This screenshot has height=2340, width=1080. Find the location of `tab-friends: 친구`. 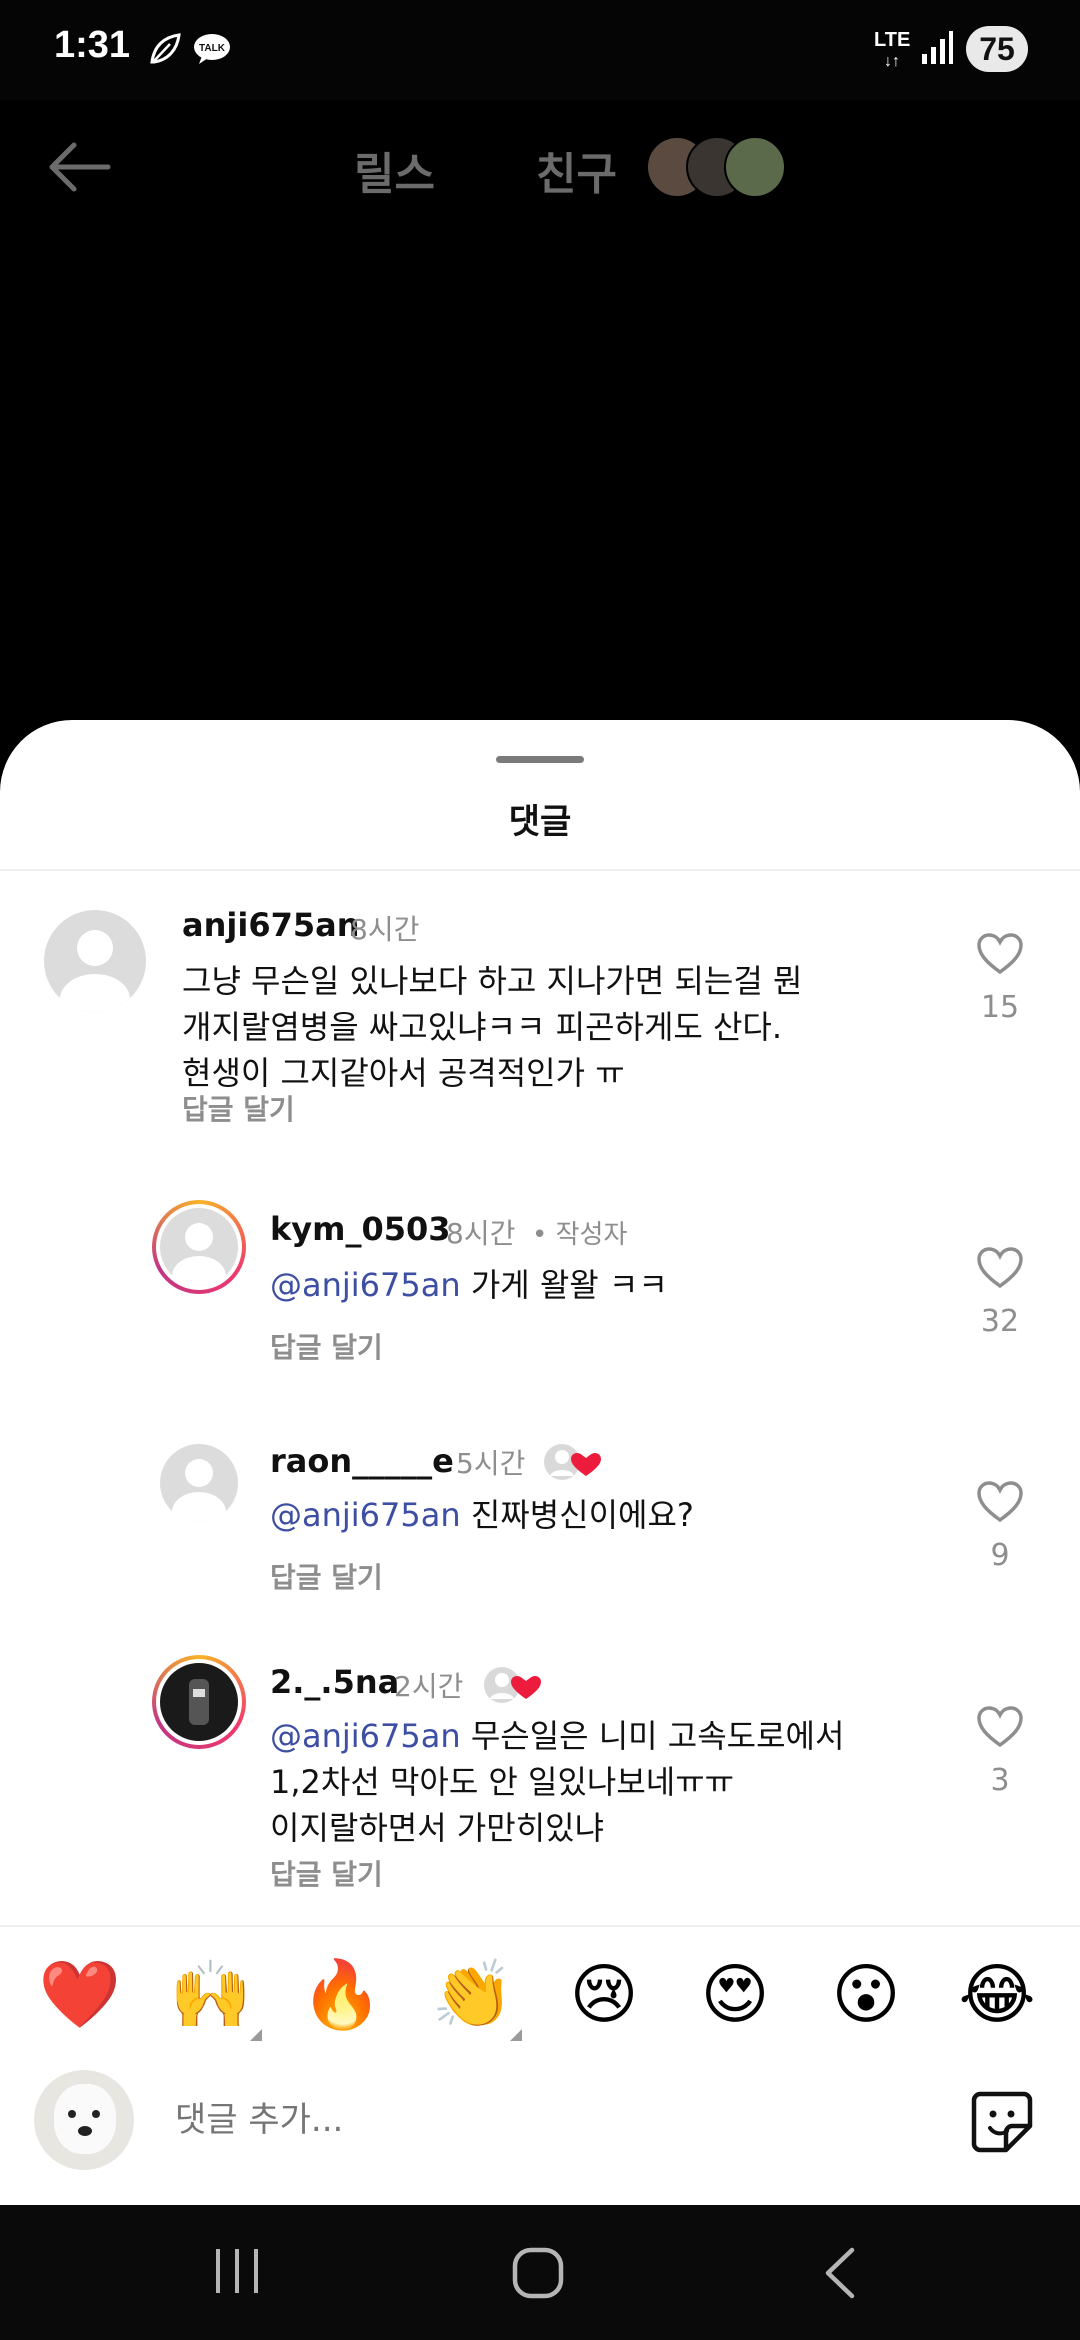

tab-friends: 친구 is located at coordinates (576, 170).